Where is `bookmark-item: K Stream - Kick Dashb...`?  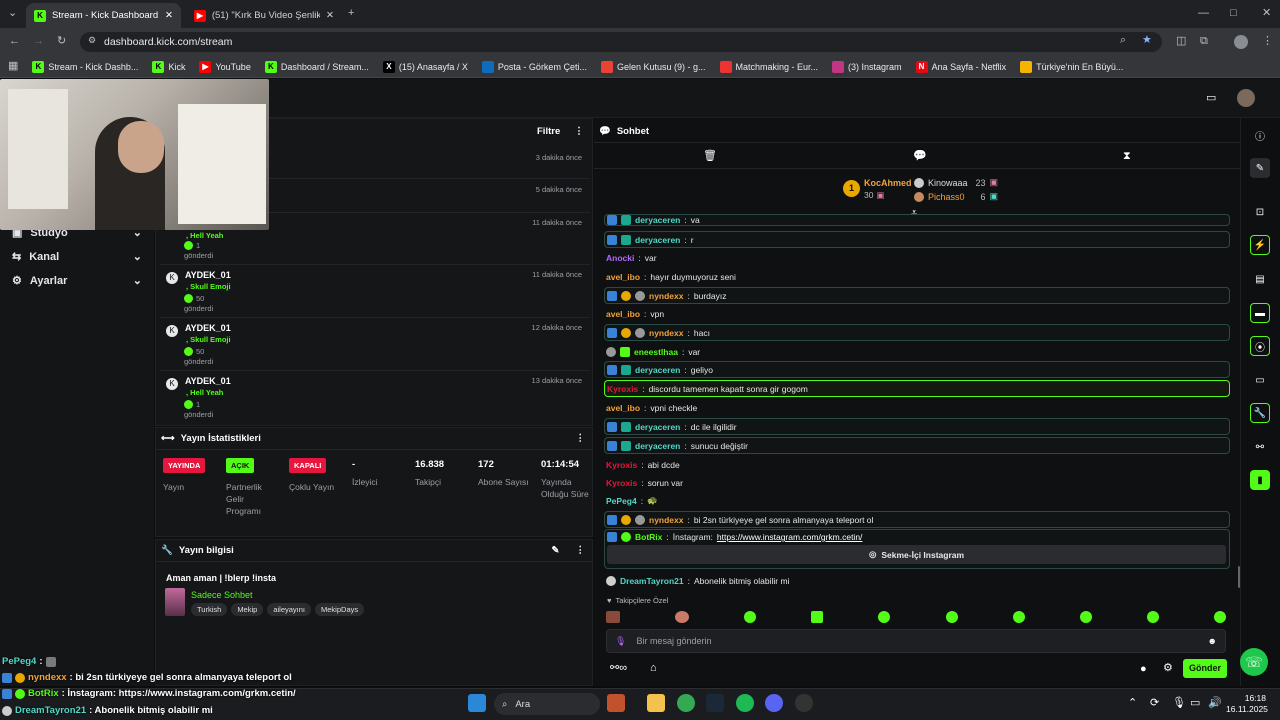
bookmark-item: K Stream - Kick Dashb... is located at coordinates (85, 66).